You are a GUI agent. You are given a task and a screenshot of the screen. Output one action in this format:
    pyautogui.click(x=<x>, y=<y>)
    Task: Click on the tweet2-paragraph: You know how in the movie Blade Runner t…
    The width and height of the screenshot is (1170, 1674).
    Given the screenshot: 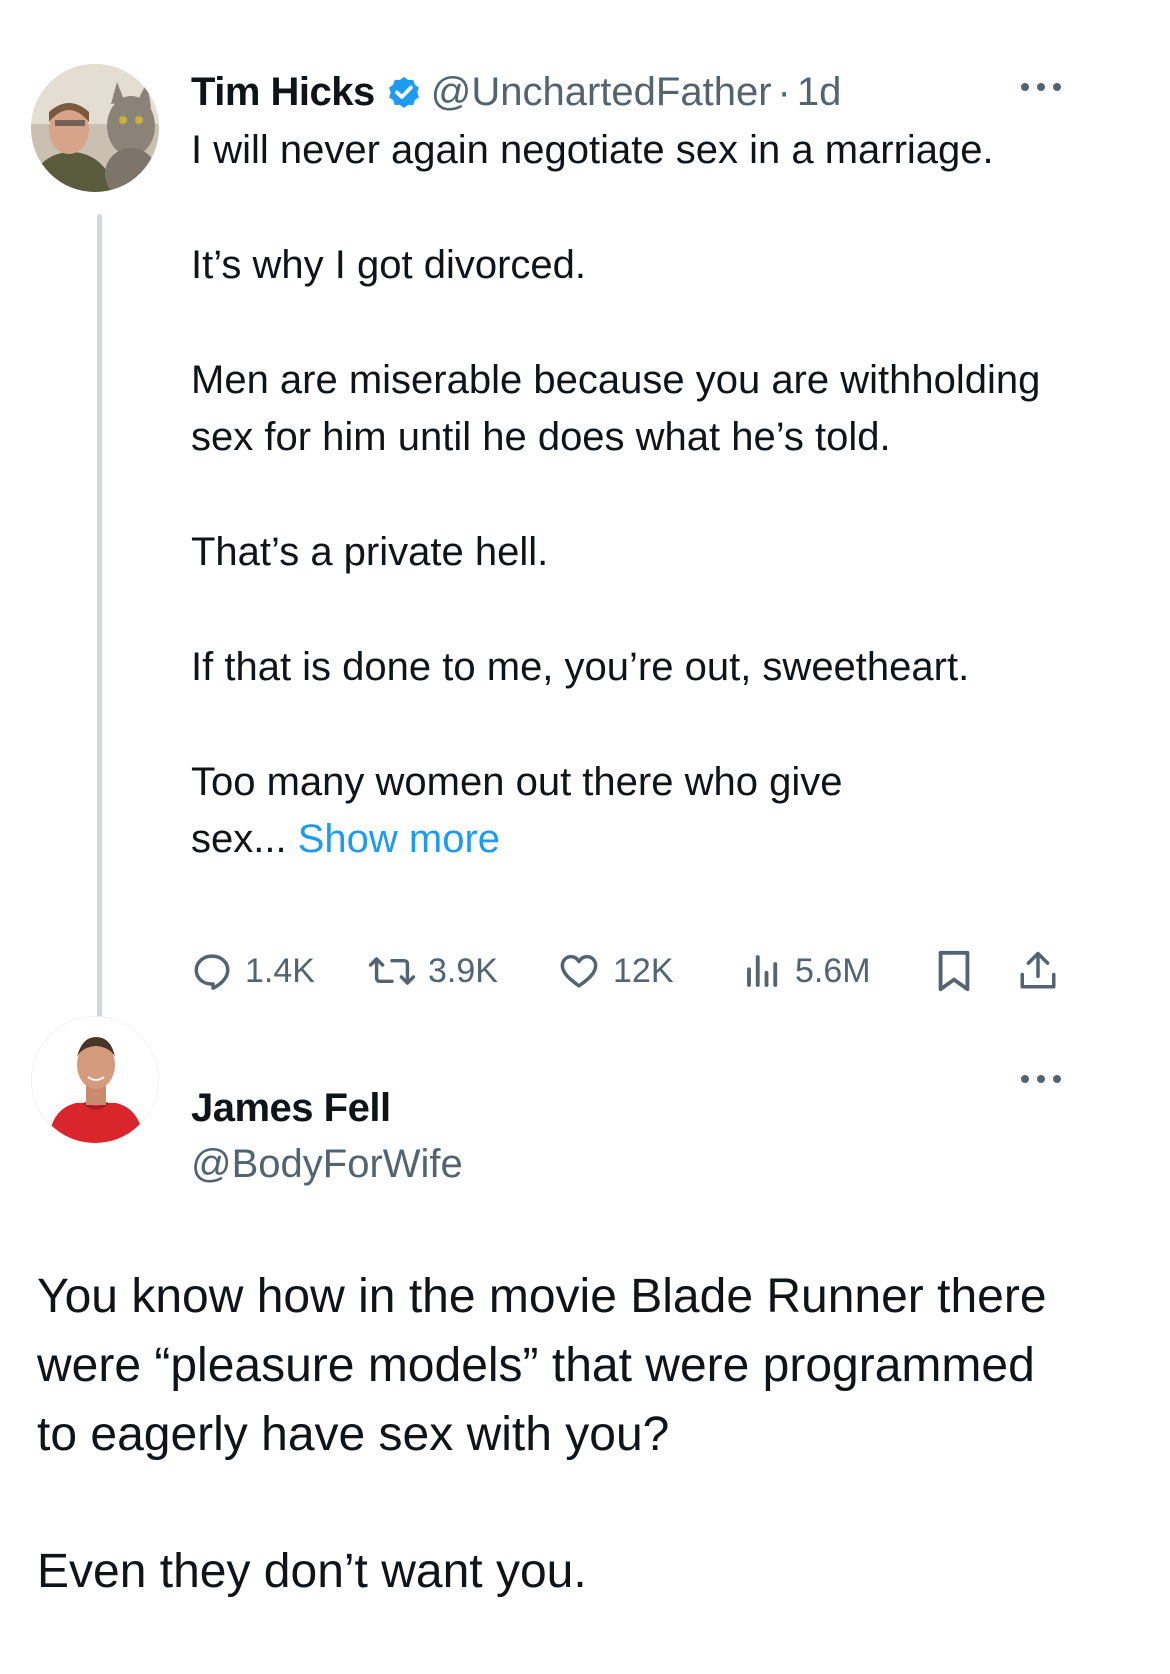 What is the action you would take?
    pyautogui.click(x=542, y=1365)
    